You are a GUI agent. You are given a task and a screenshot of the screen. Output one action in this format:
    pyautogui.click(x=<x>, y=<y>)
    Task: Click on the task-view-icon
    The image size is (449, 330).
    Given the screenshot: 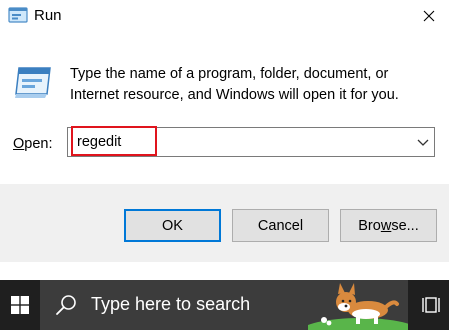 What is the action you would take?
    pyautogui.click(x=430, y=305)
    